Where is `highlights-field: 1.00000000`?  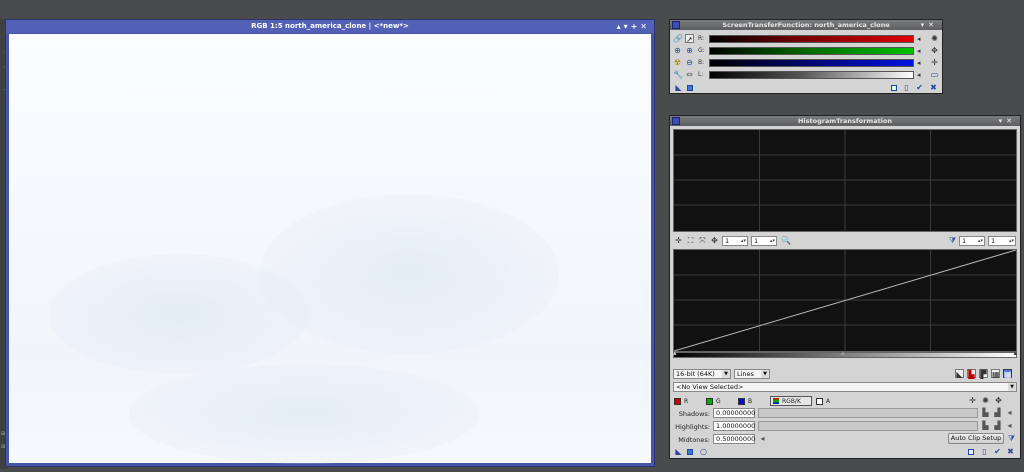 highlights-field: 1.00000000 is located at coordinates (734, 426).